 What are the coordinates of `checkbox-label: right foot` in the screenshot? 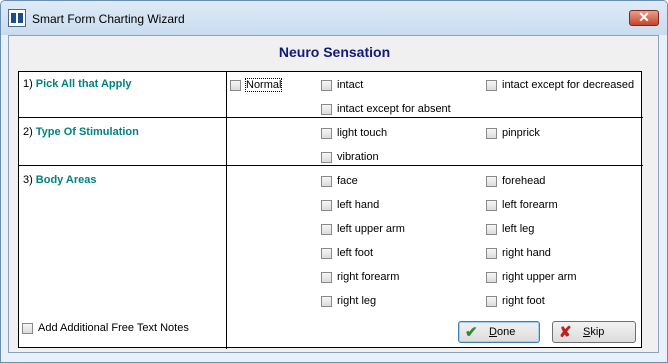 It's located at (523, 301).